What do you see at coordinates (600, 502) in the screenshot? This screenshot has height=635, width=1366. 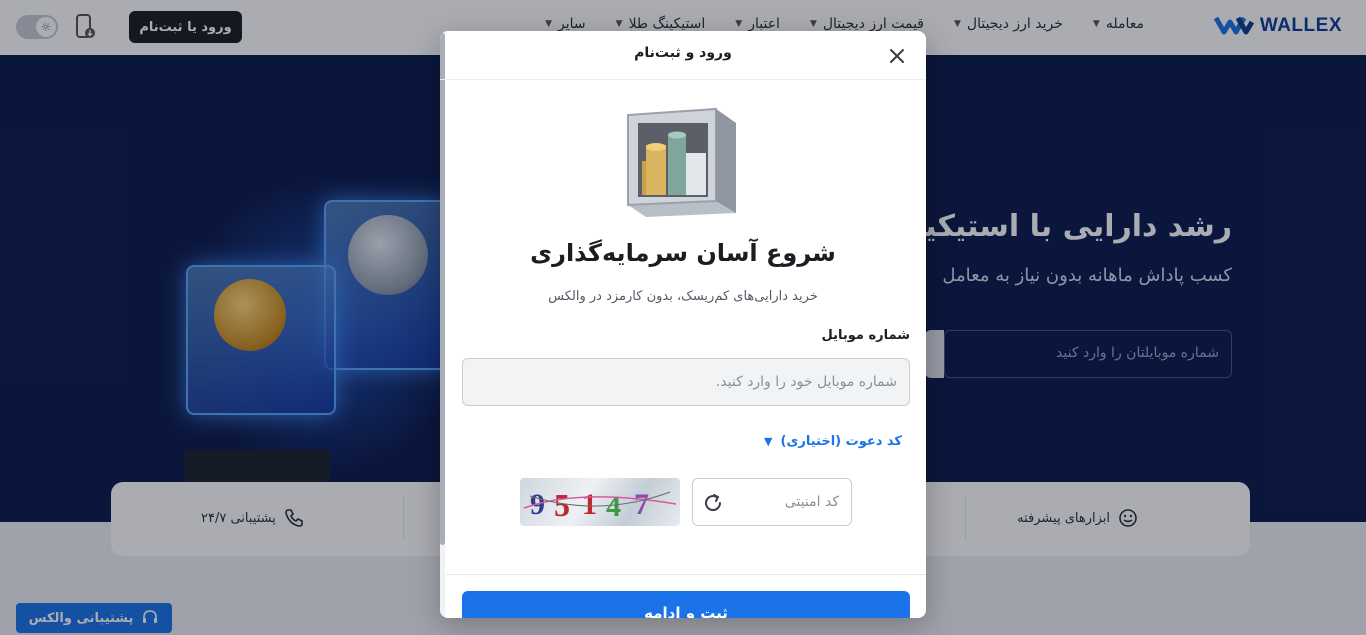 I see `captcha-image: 9 5 1 4 7` at bounding box center [600, 502].